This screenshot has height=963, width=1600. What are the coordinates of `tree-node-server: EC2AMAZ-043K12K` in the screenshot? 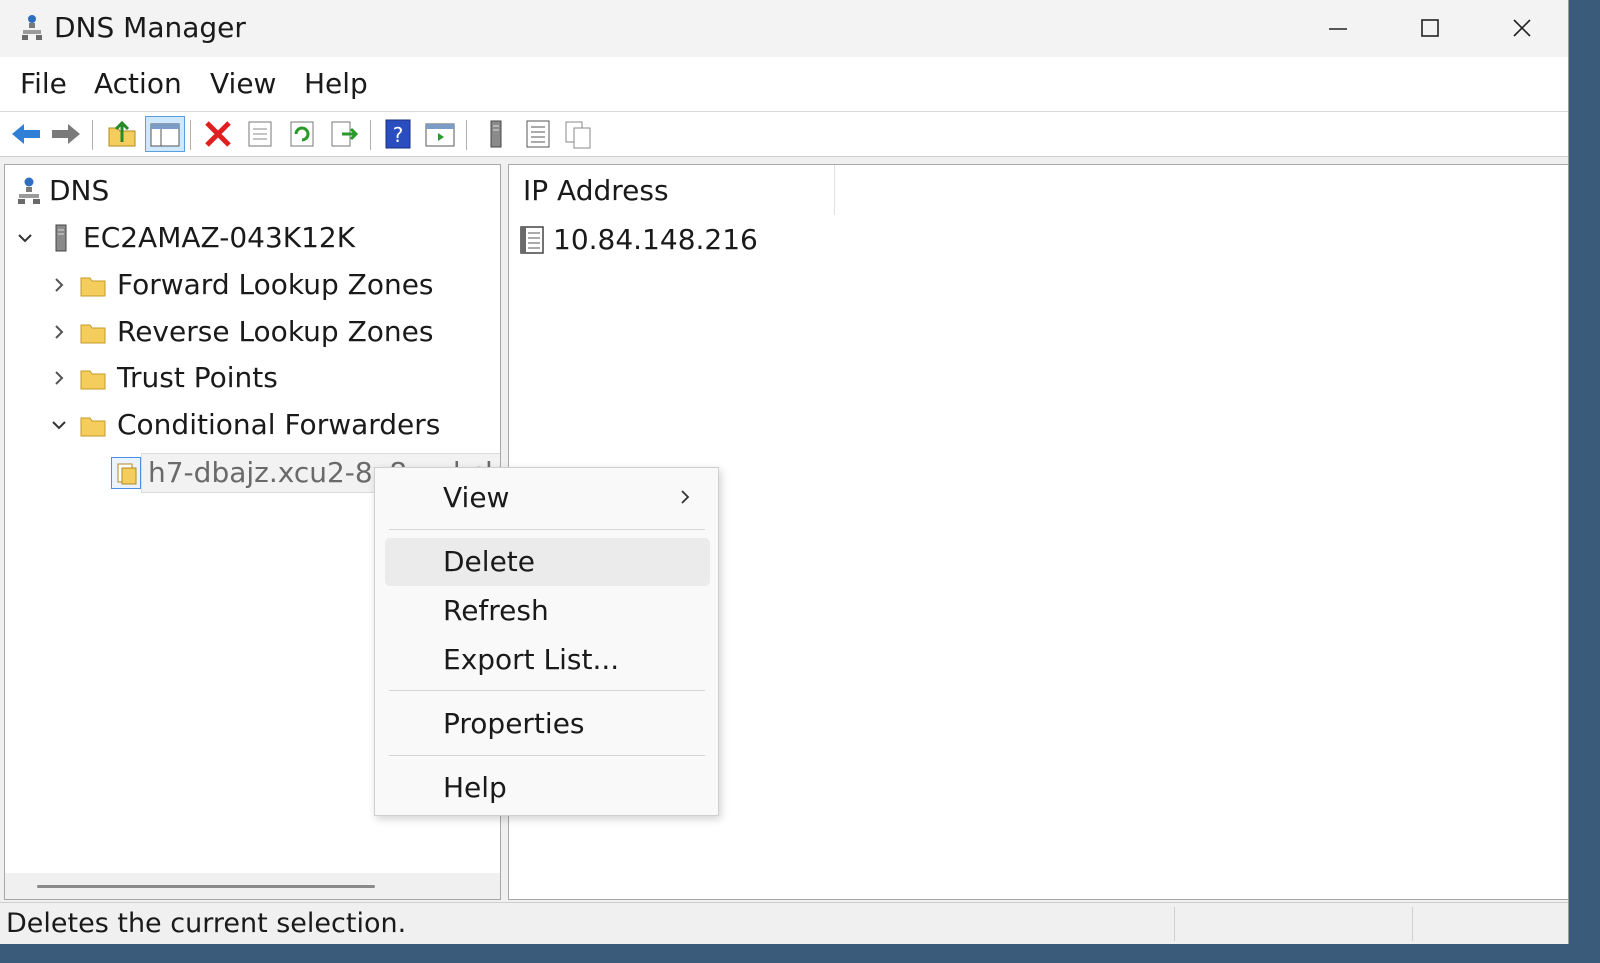 It's located at (250, 238).